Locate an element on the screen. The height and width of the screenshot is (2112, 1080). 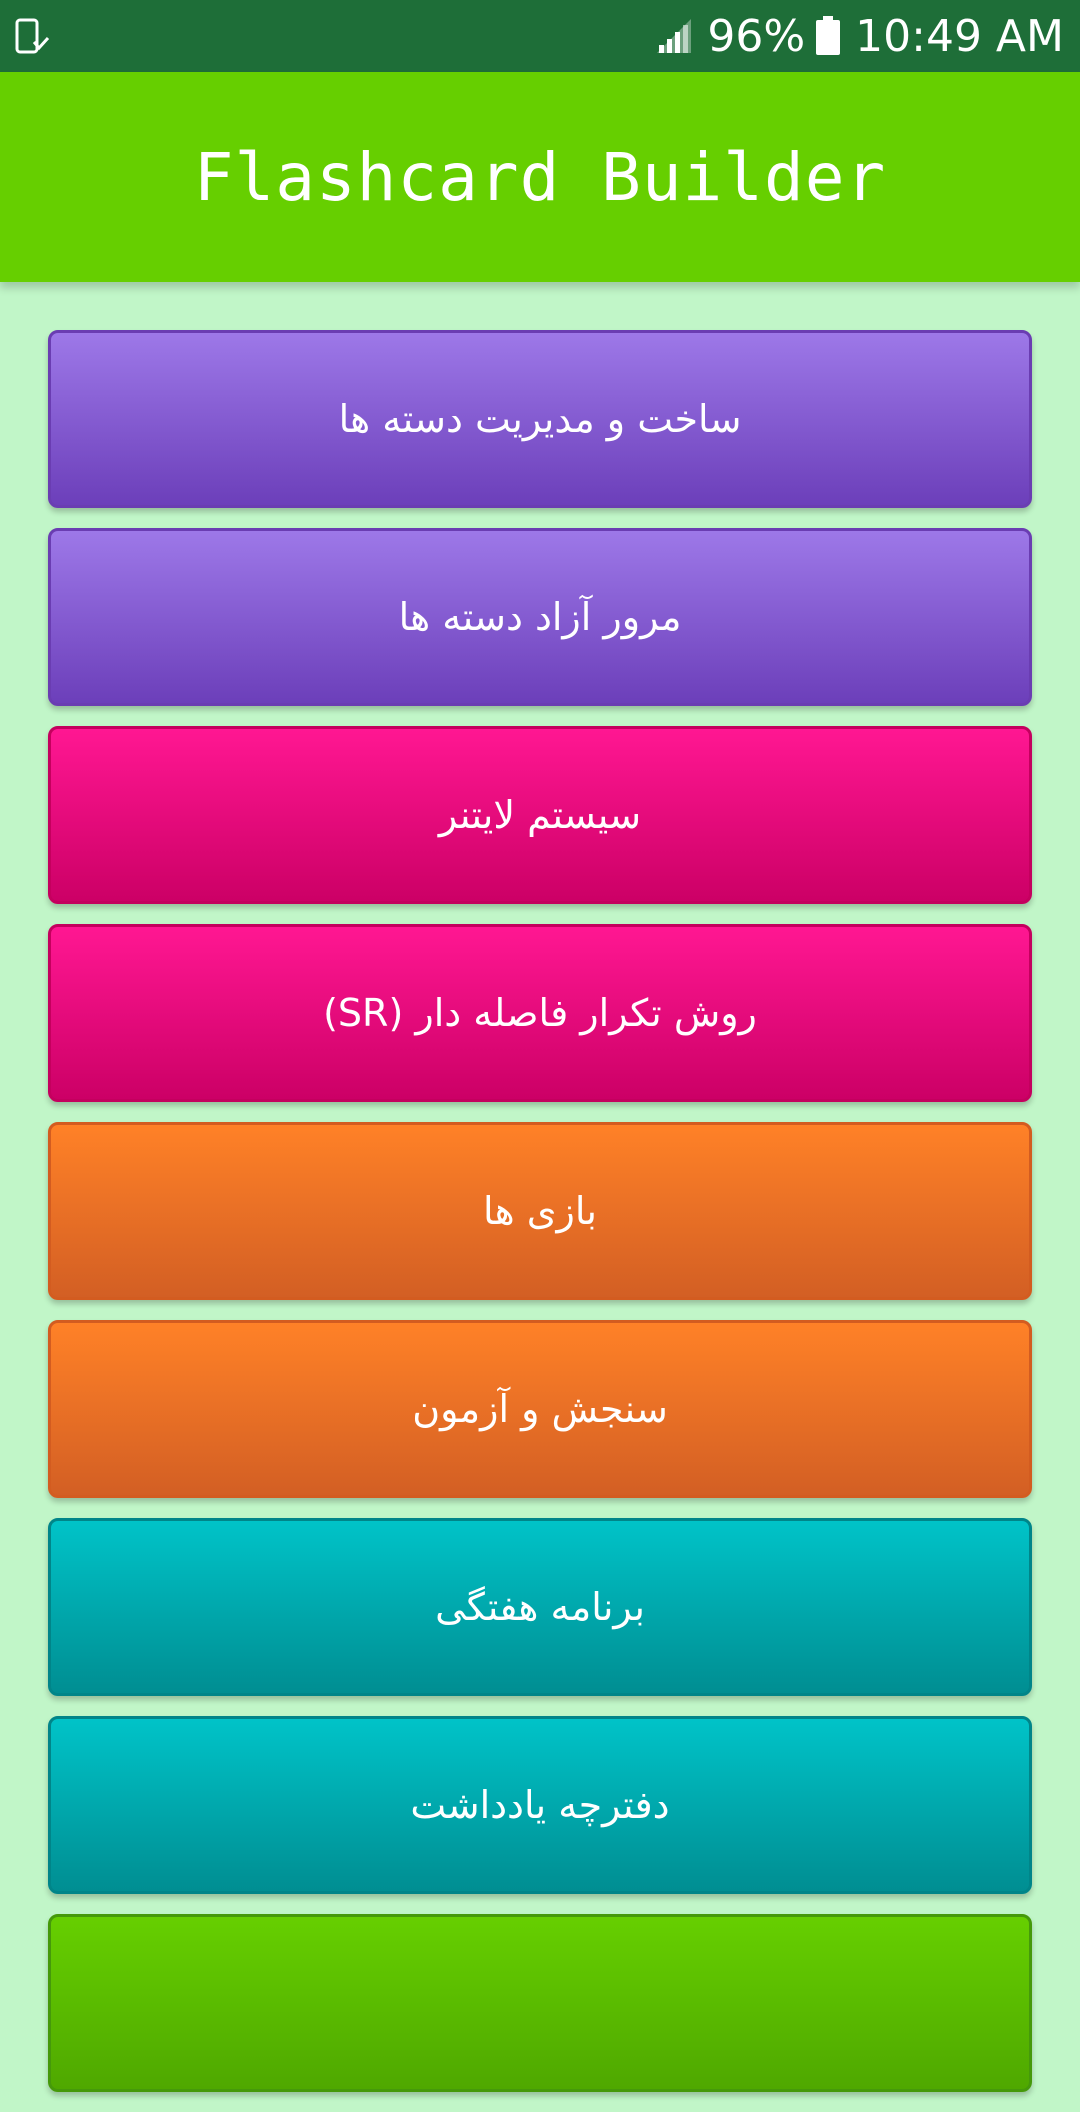
menu-button-label: روش تکرار فاصله دار (SR) is located at coordinates (540, 1013).